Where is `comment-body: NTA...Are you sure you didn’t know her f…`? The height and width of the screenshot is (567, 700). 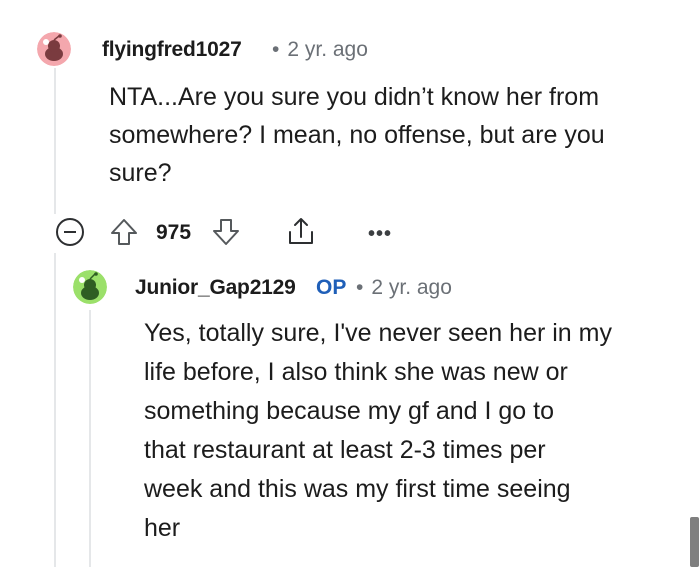
comment-body: NTA...Are you sure you didn’t know her f… is located at coordinates (357, 135).